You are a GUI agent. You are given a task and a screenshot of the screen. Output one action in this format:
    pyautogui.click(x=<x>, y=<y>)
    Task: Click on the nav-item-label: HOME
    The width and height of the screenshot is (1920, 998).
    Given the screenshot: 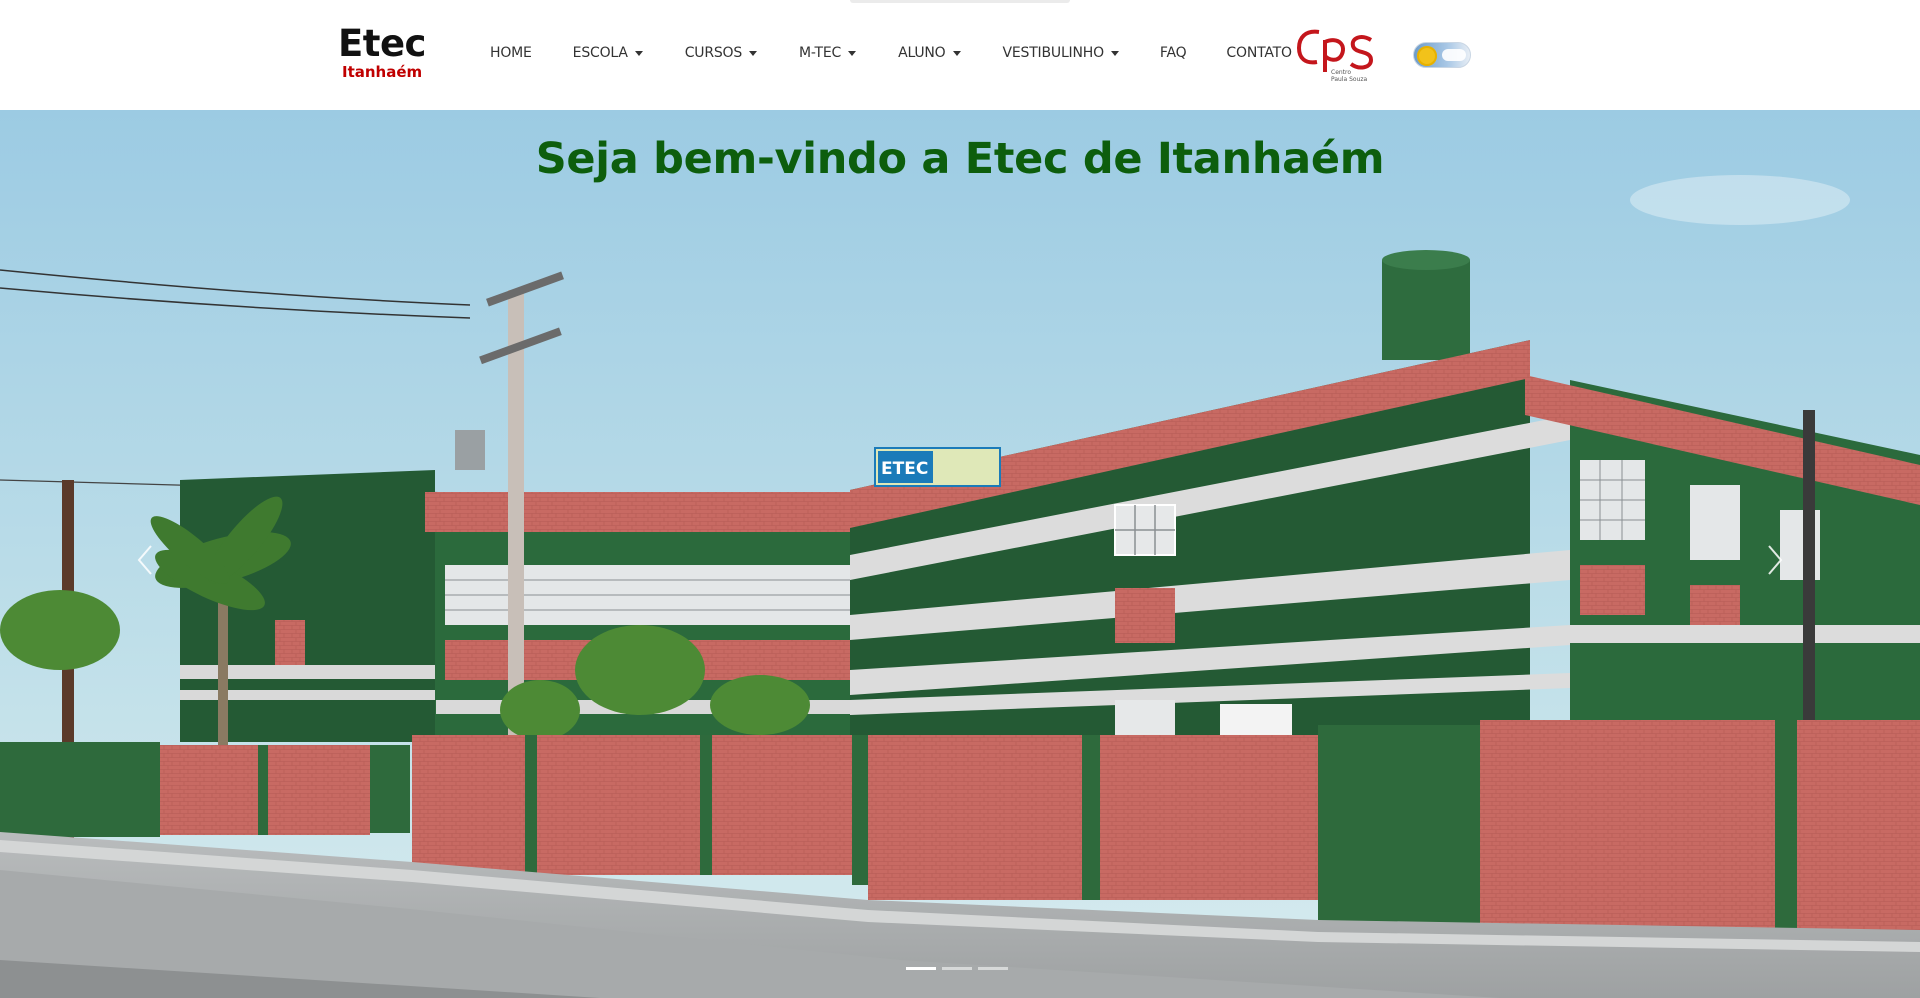 What is the action you would take?
    pyautogui.click(x=511, y=53)
    